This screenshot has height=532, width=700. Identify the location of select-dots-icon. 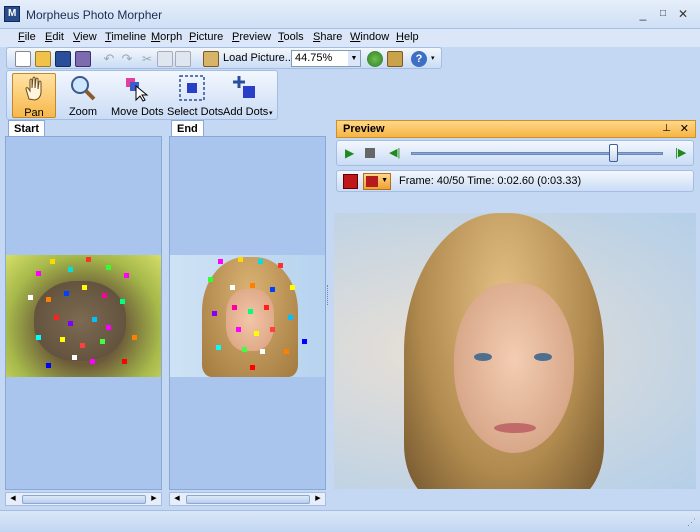
(192, 88).